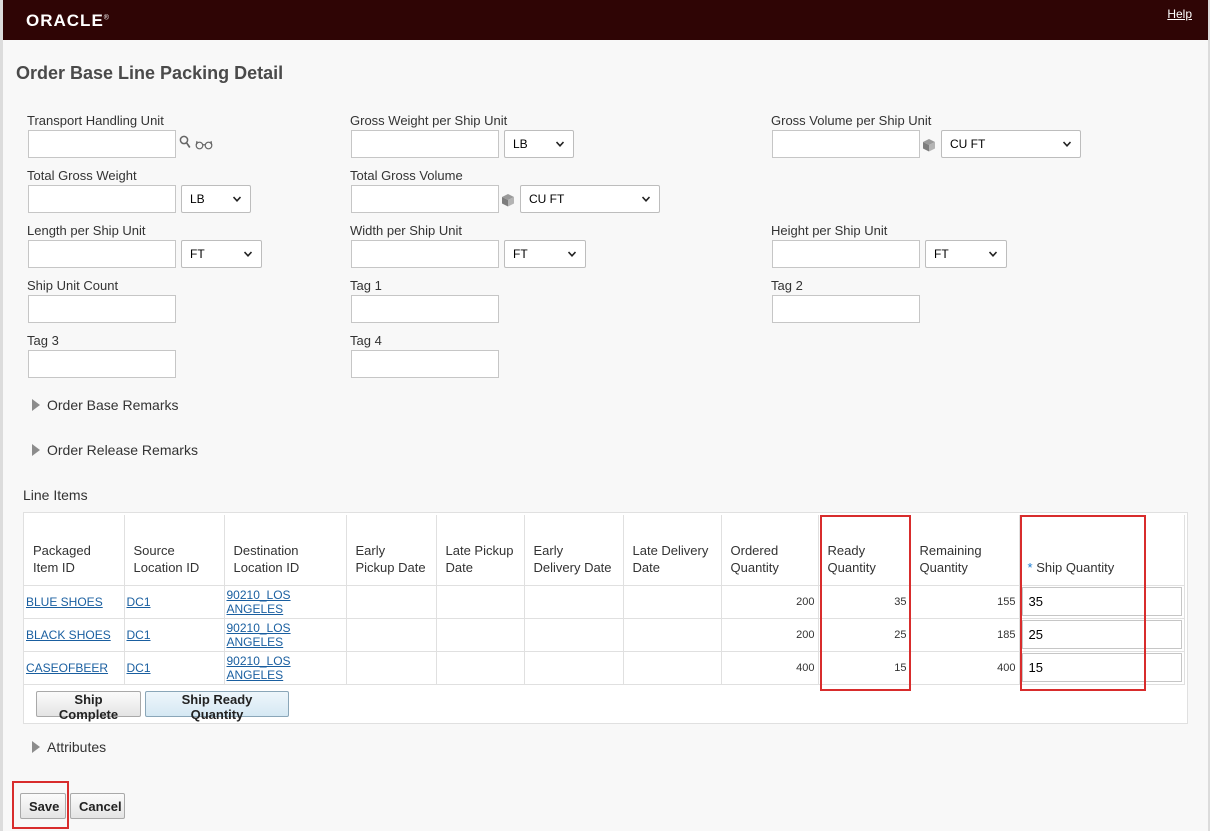  Describe the element at coordinates (68, 635) in the screenshot. I see `packaged-item-link: BLACK SHOES` at that location.